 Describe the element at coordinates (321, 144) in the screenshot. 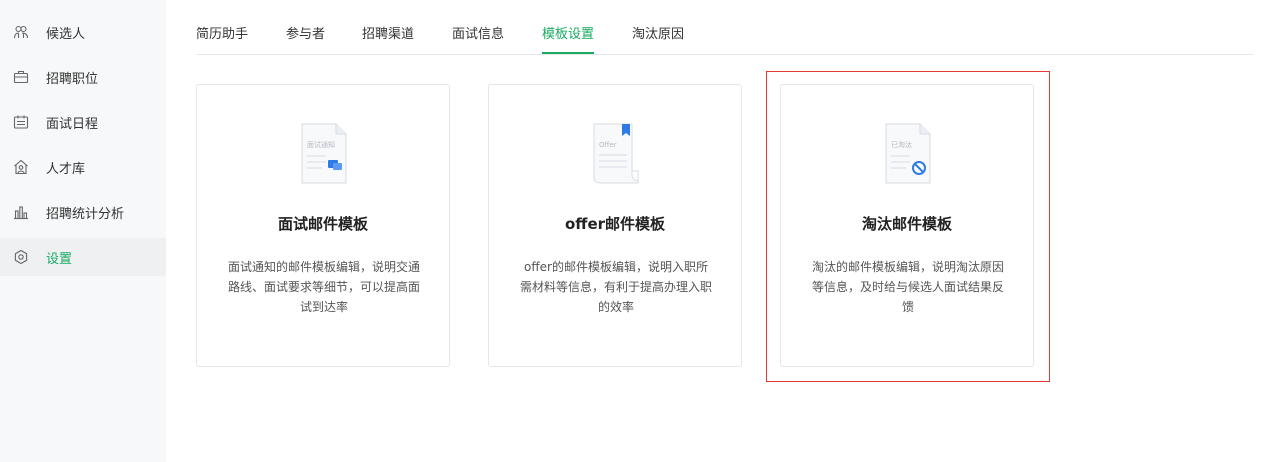

I see `doc-icon-label: 面试通知` at that location.